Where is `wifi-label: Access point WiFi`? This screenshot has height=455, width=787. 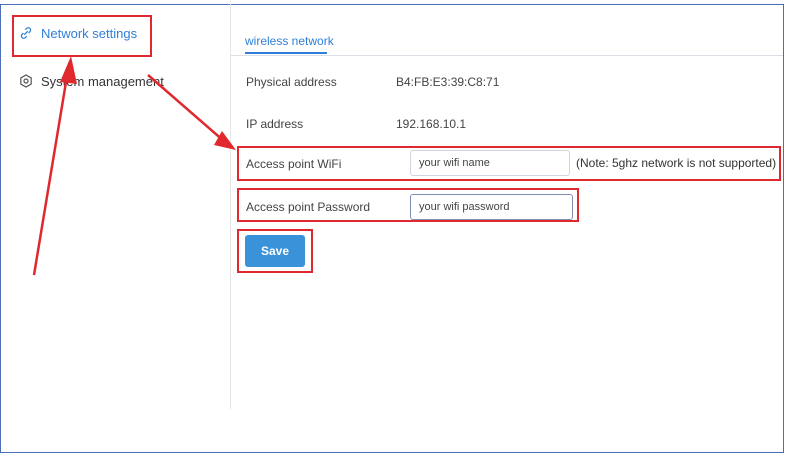
wifi-label: Access point WiFi is located at coordinates (294, 164).